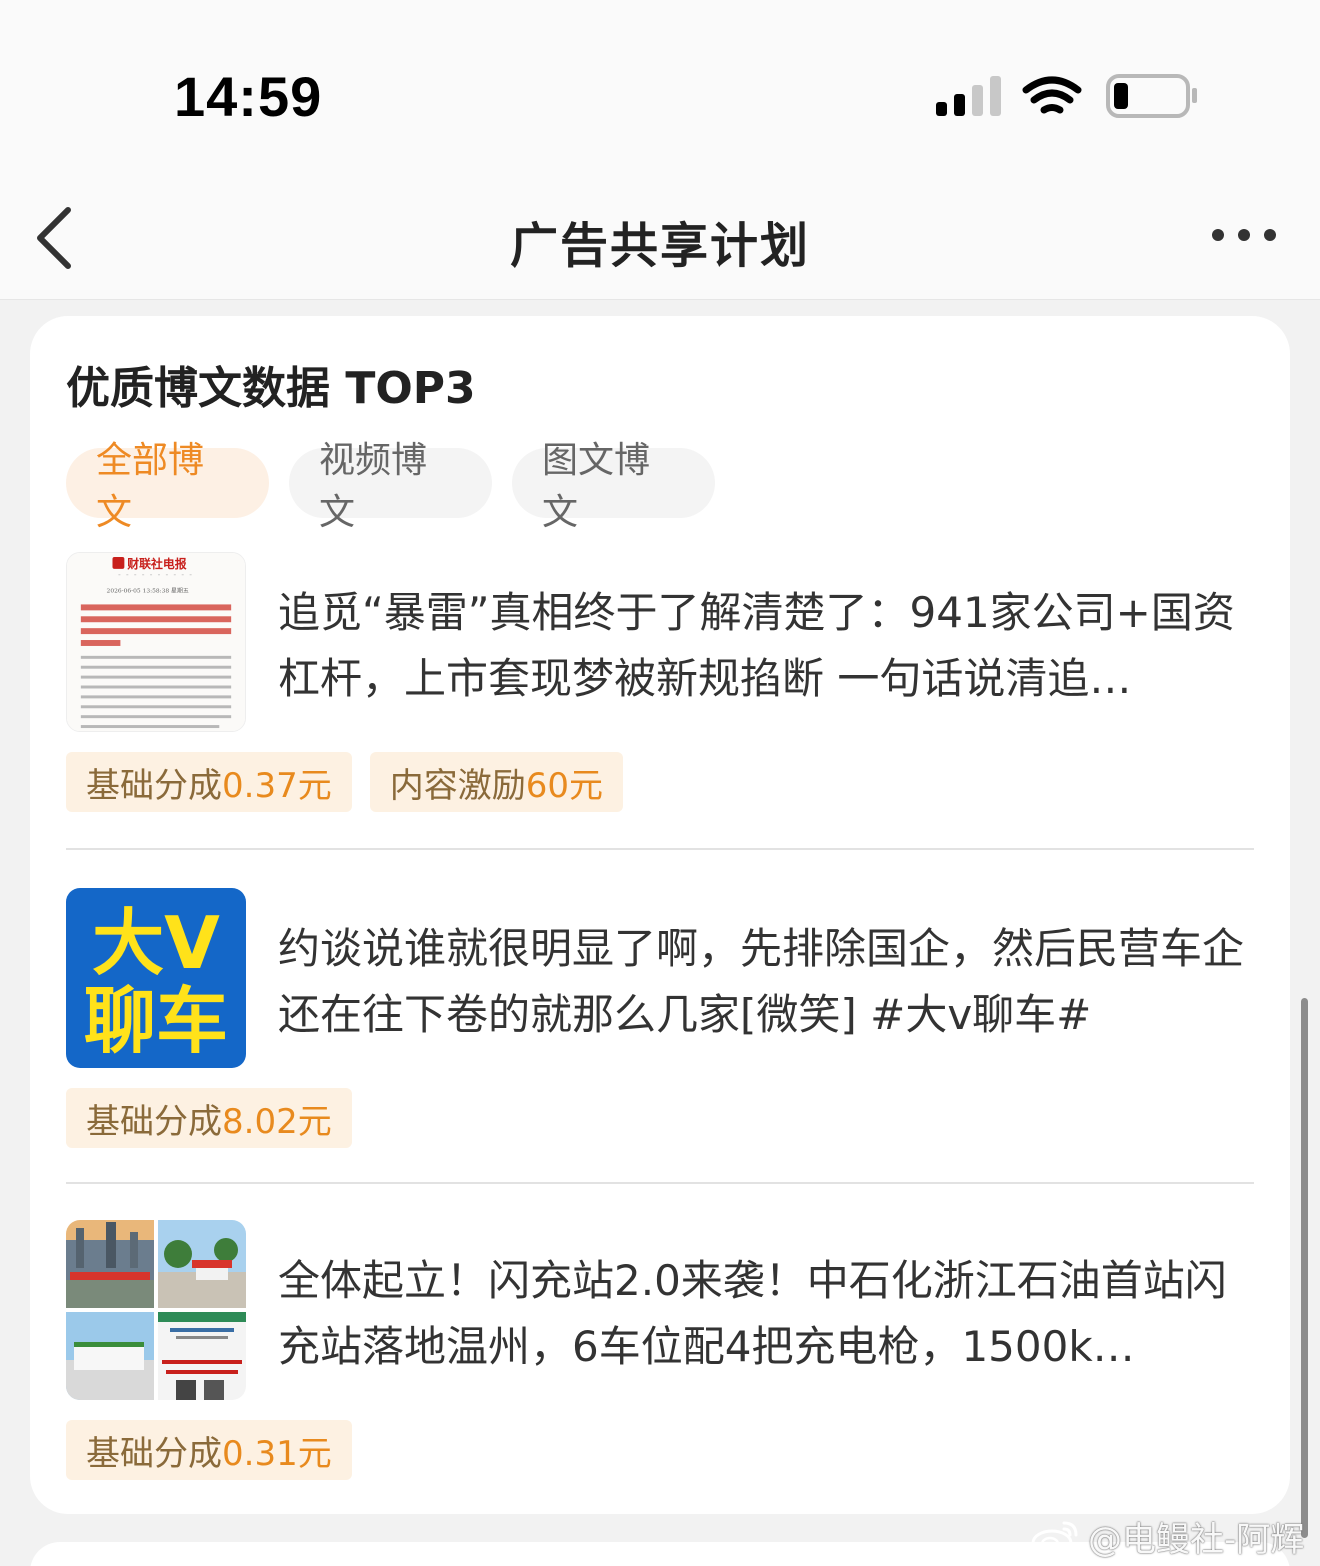 The image size is (1320, 1566). Describe the element at coordinates (167, 486) in the screenshot. I see `tab-all-posts: 全部博文` at that location.